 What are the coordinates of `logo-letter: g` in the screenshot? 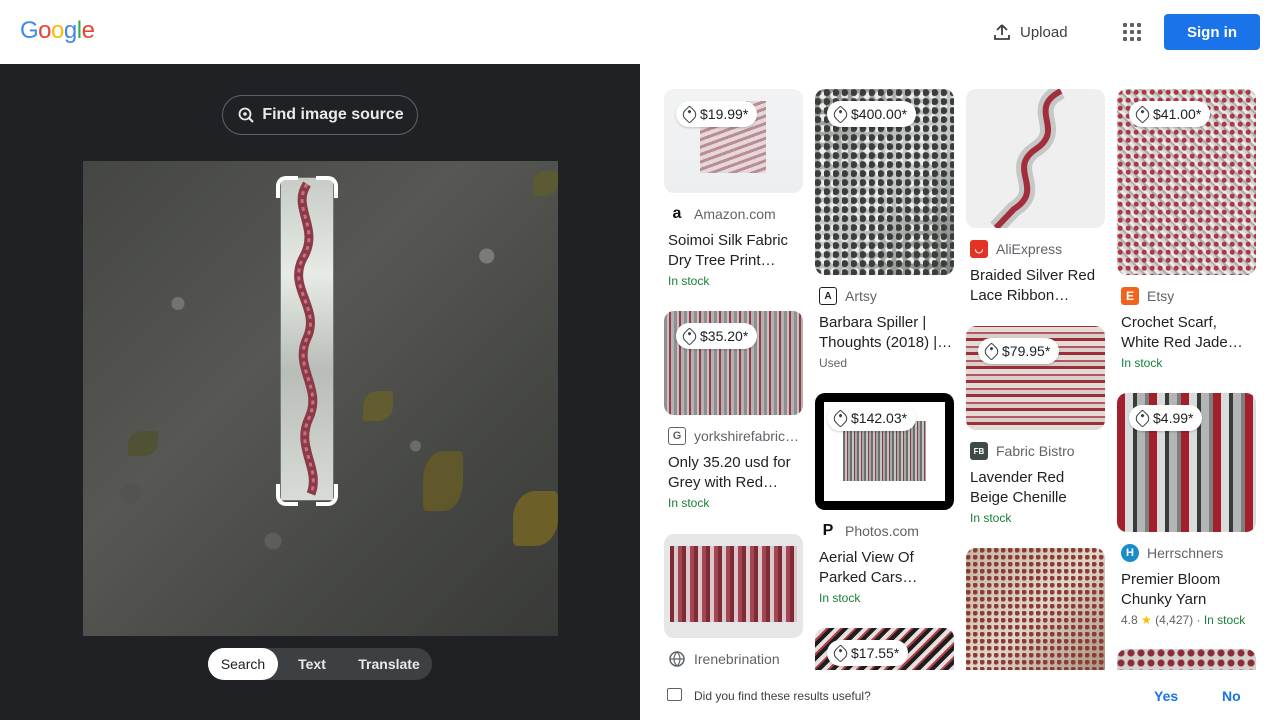 It's located at (70, 30).